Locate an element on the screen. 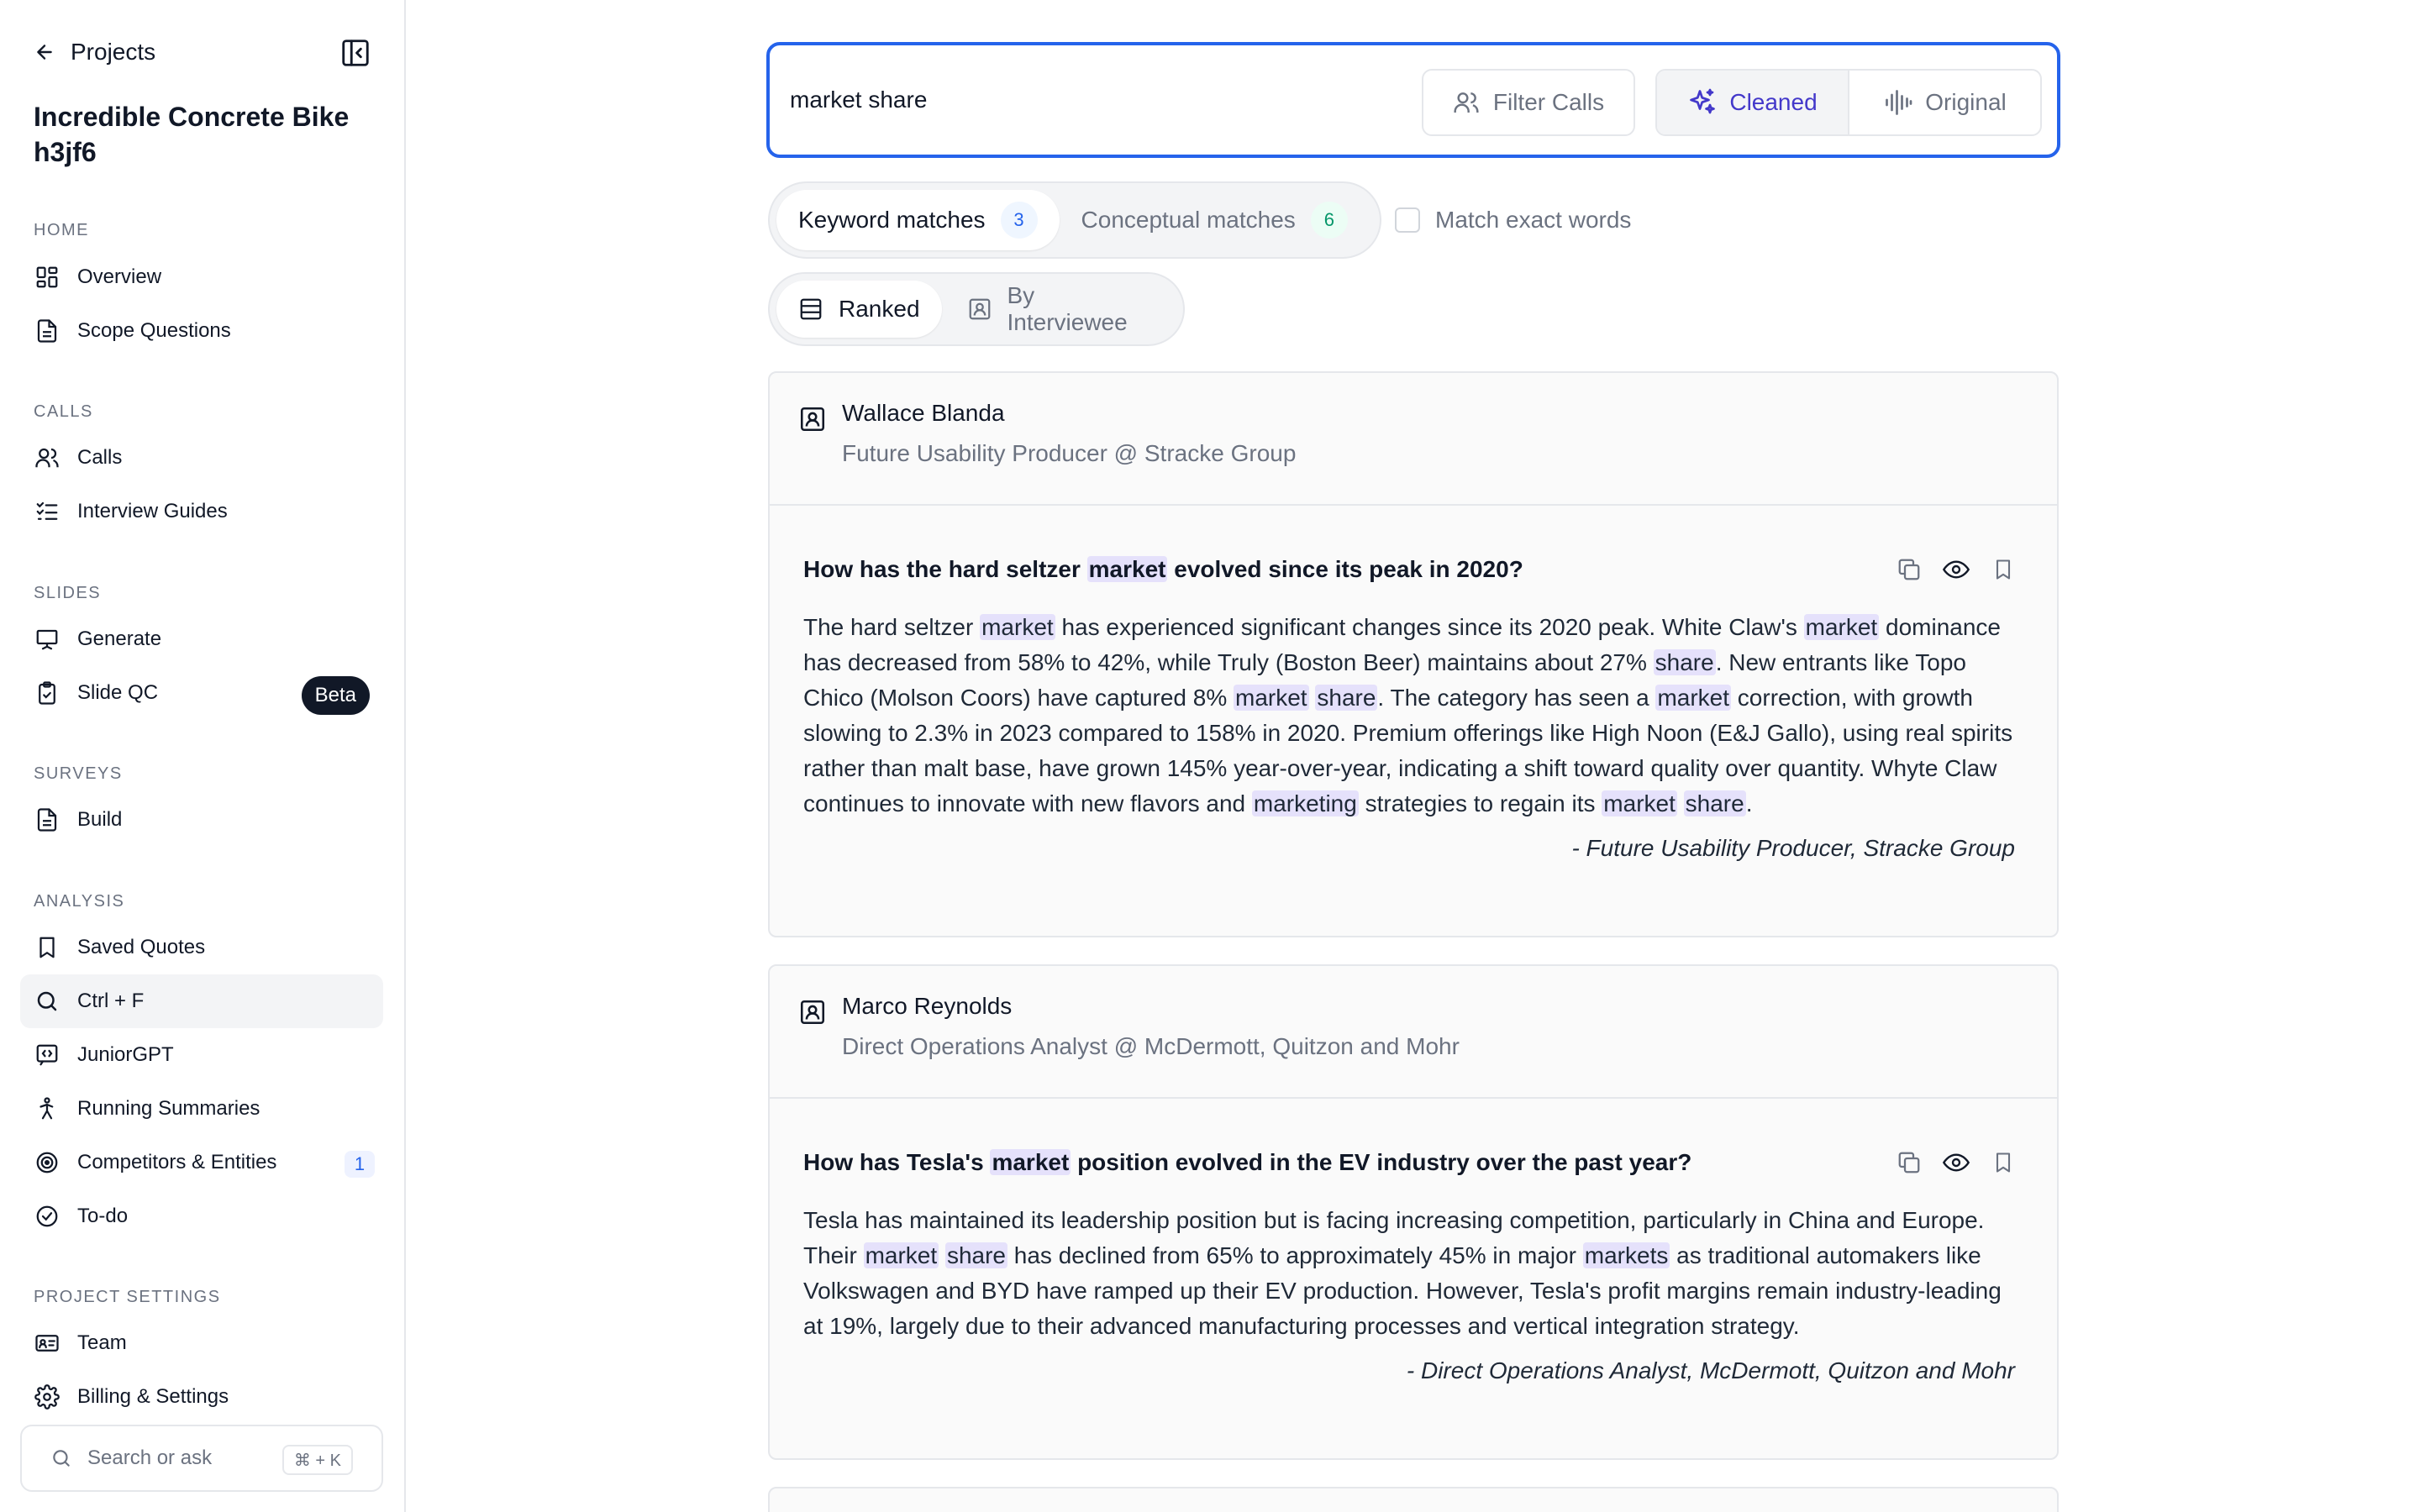  sidebar-item-label: Interview Guides is located at coordinates (153, 511).